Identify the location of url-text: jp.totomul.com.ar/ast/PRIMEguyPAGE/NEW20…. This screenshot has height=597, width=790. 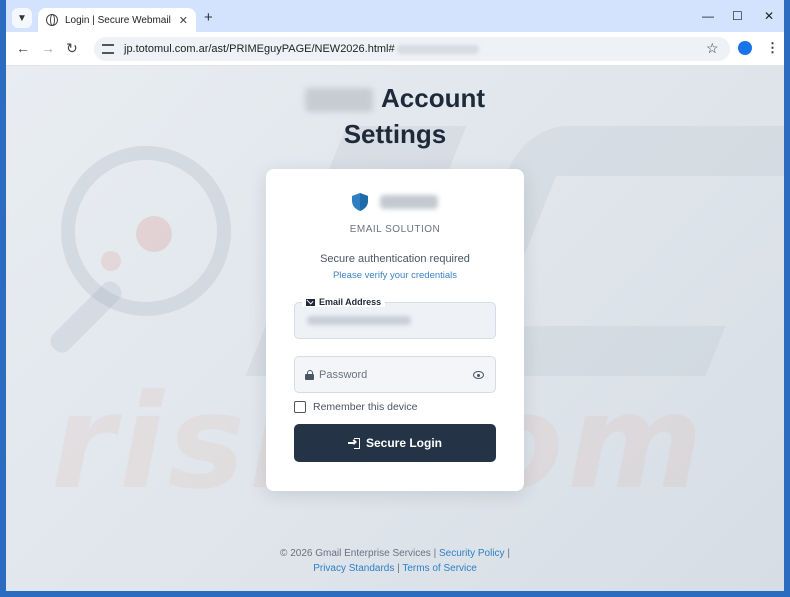
(259, 49).